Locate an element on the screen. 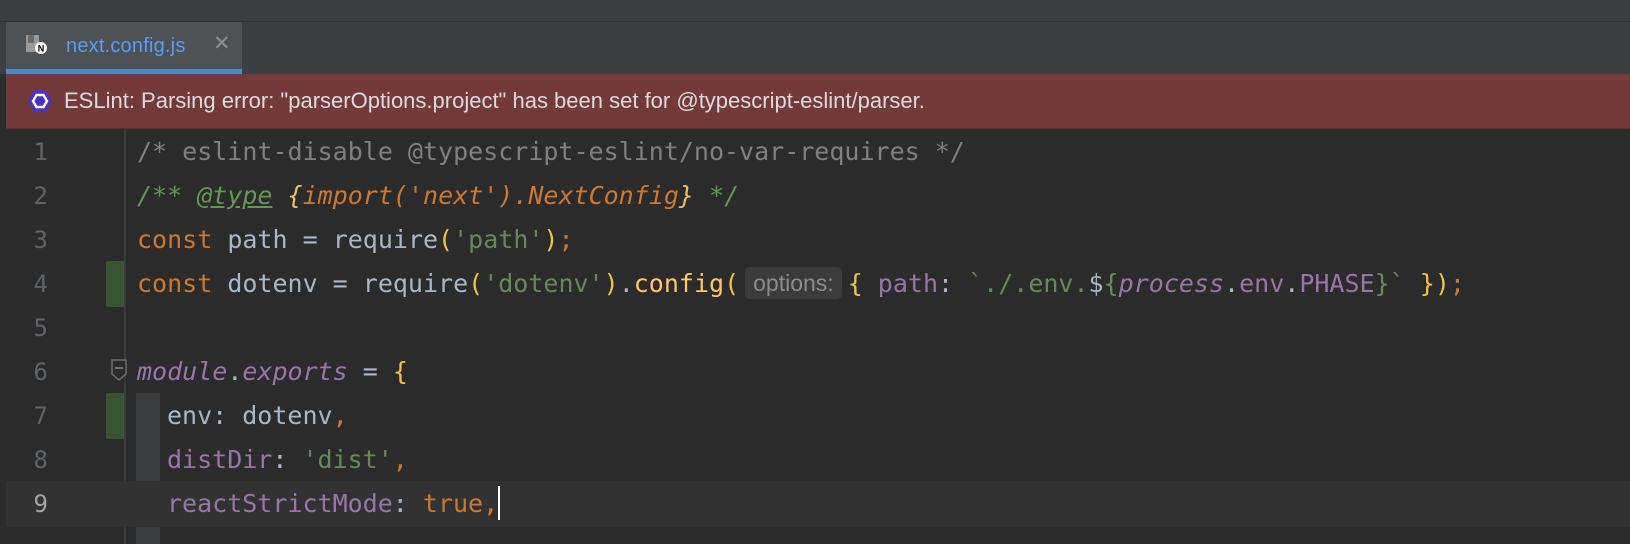 This screenshot has height=544, width=1630. property: path is located at coordinates (900, 283).